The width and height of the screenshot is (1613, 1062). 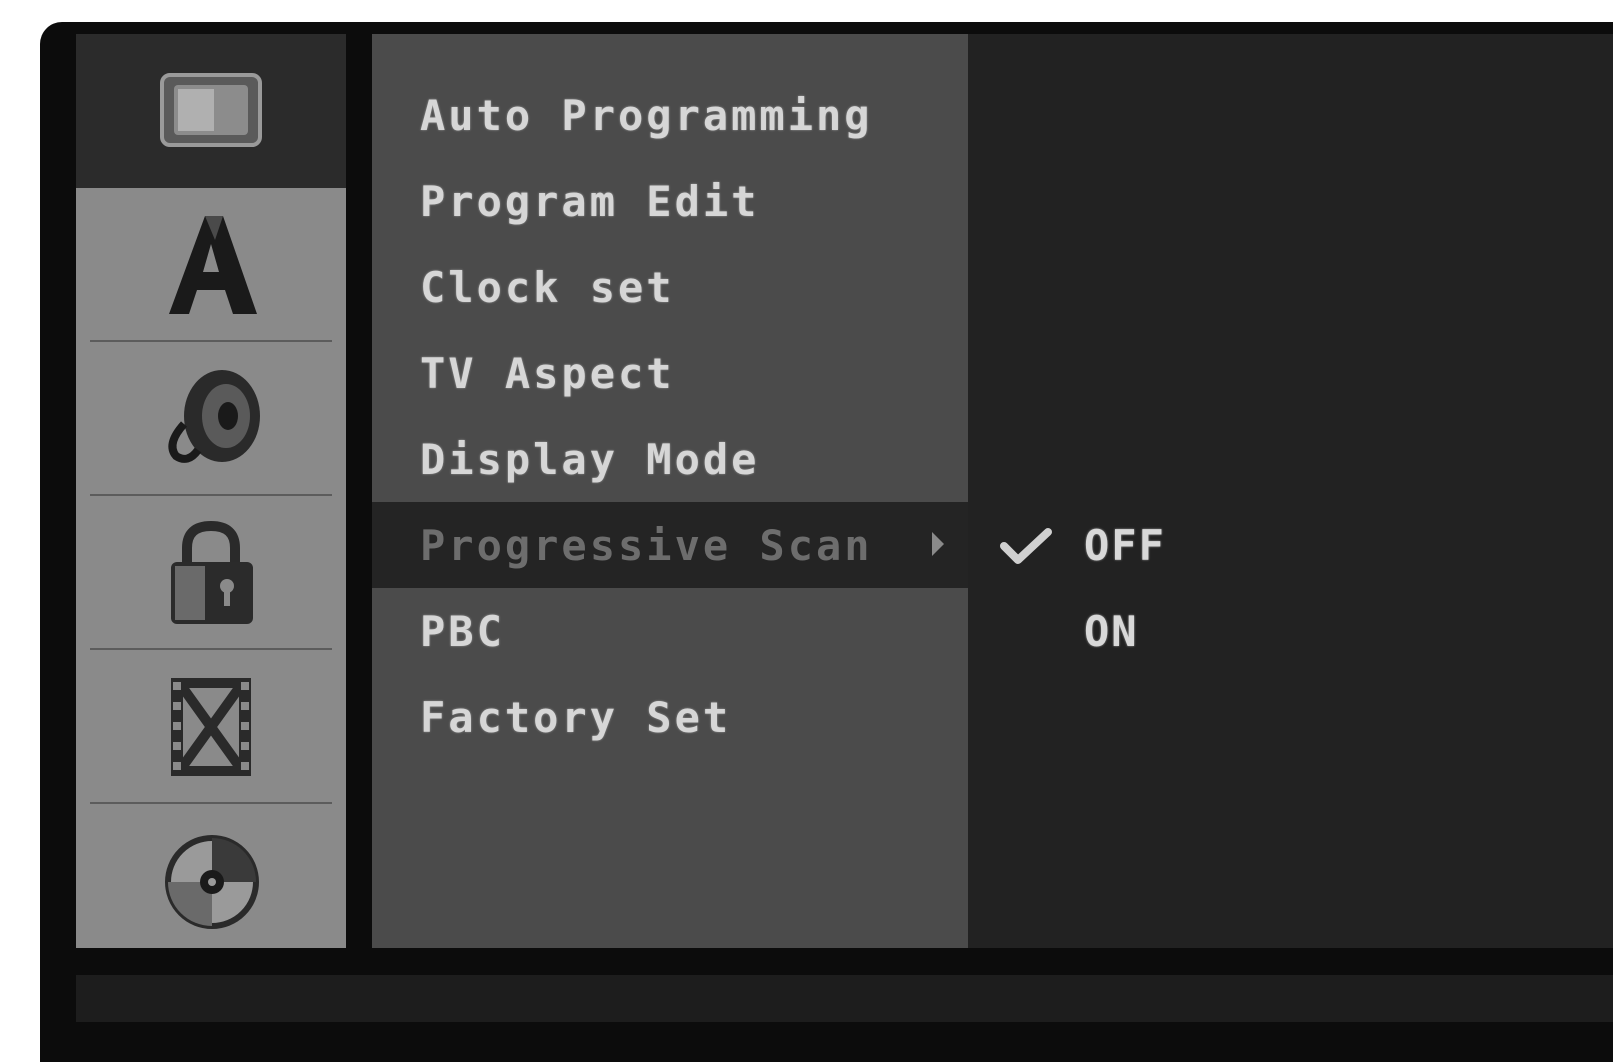 I want to click on menu-item-label: Progressive Scan, so click(x=646, y=545).